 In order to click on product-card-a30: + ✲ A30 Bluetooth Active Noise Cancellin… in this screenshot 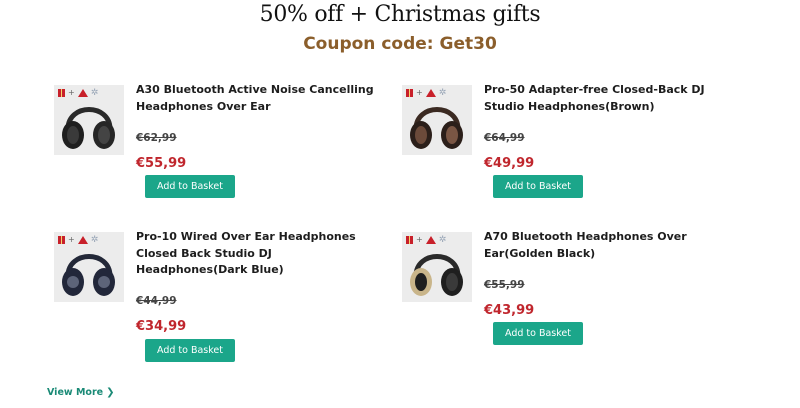, I will do `click(219, 148)`.